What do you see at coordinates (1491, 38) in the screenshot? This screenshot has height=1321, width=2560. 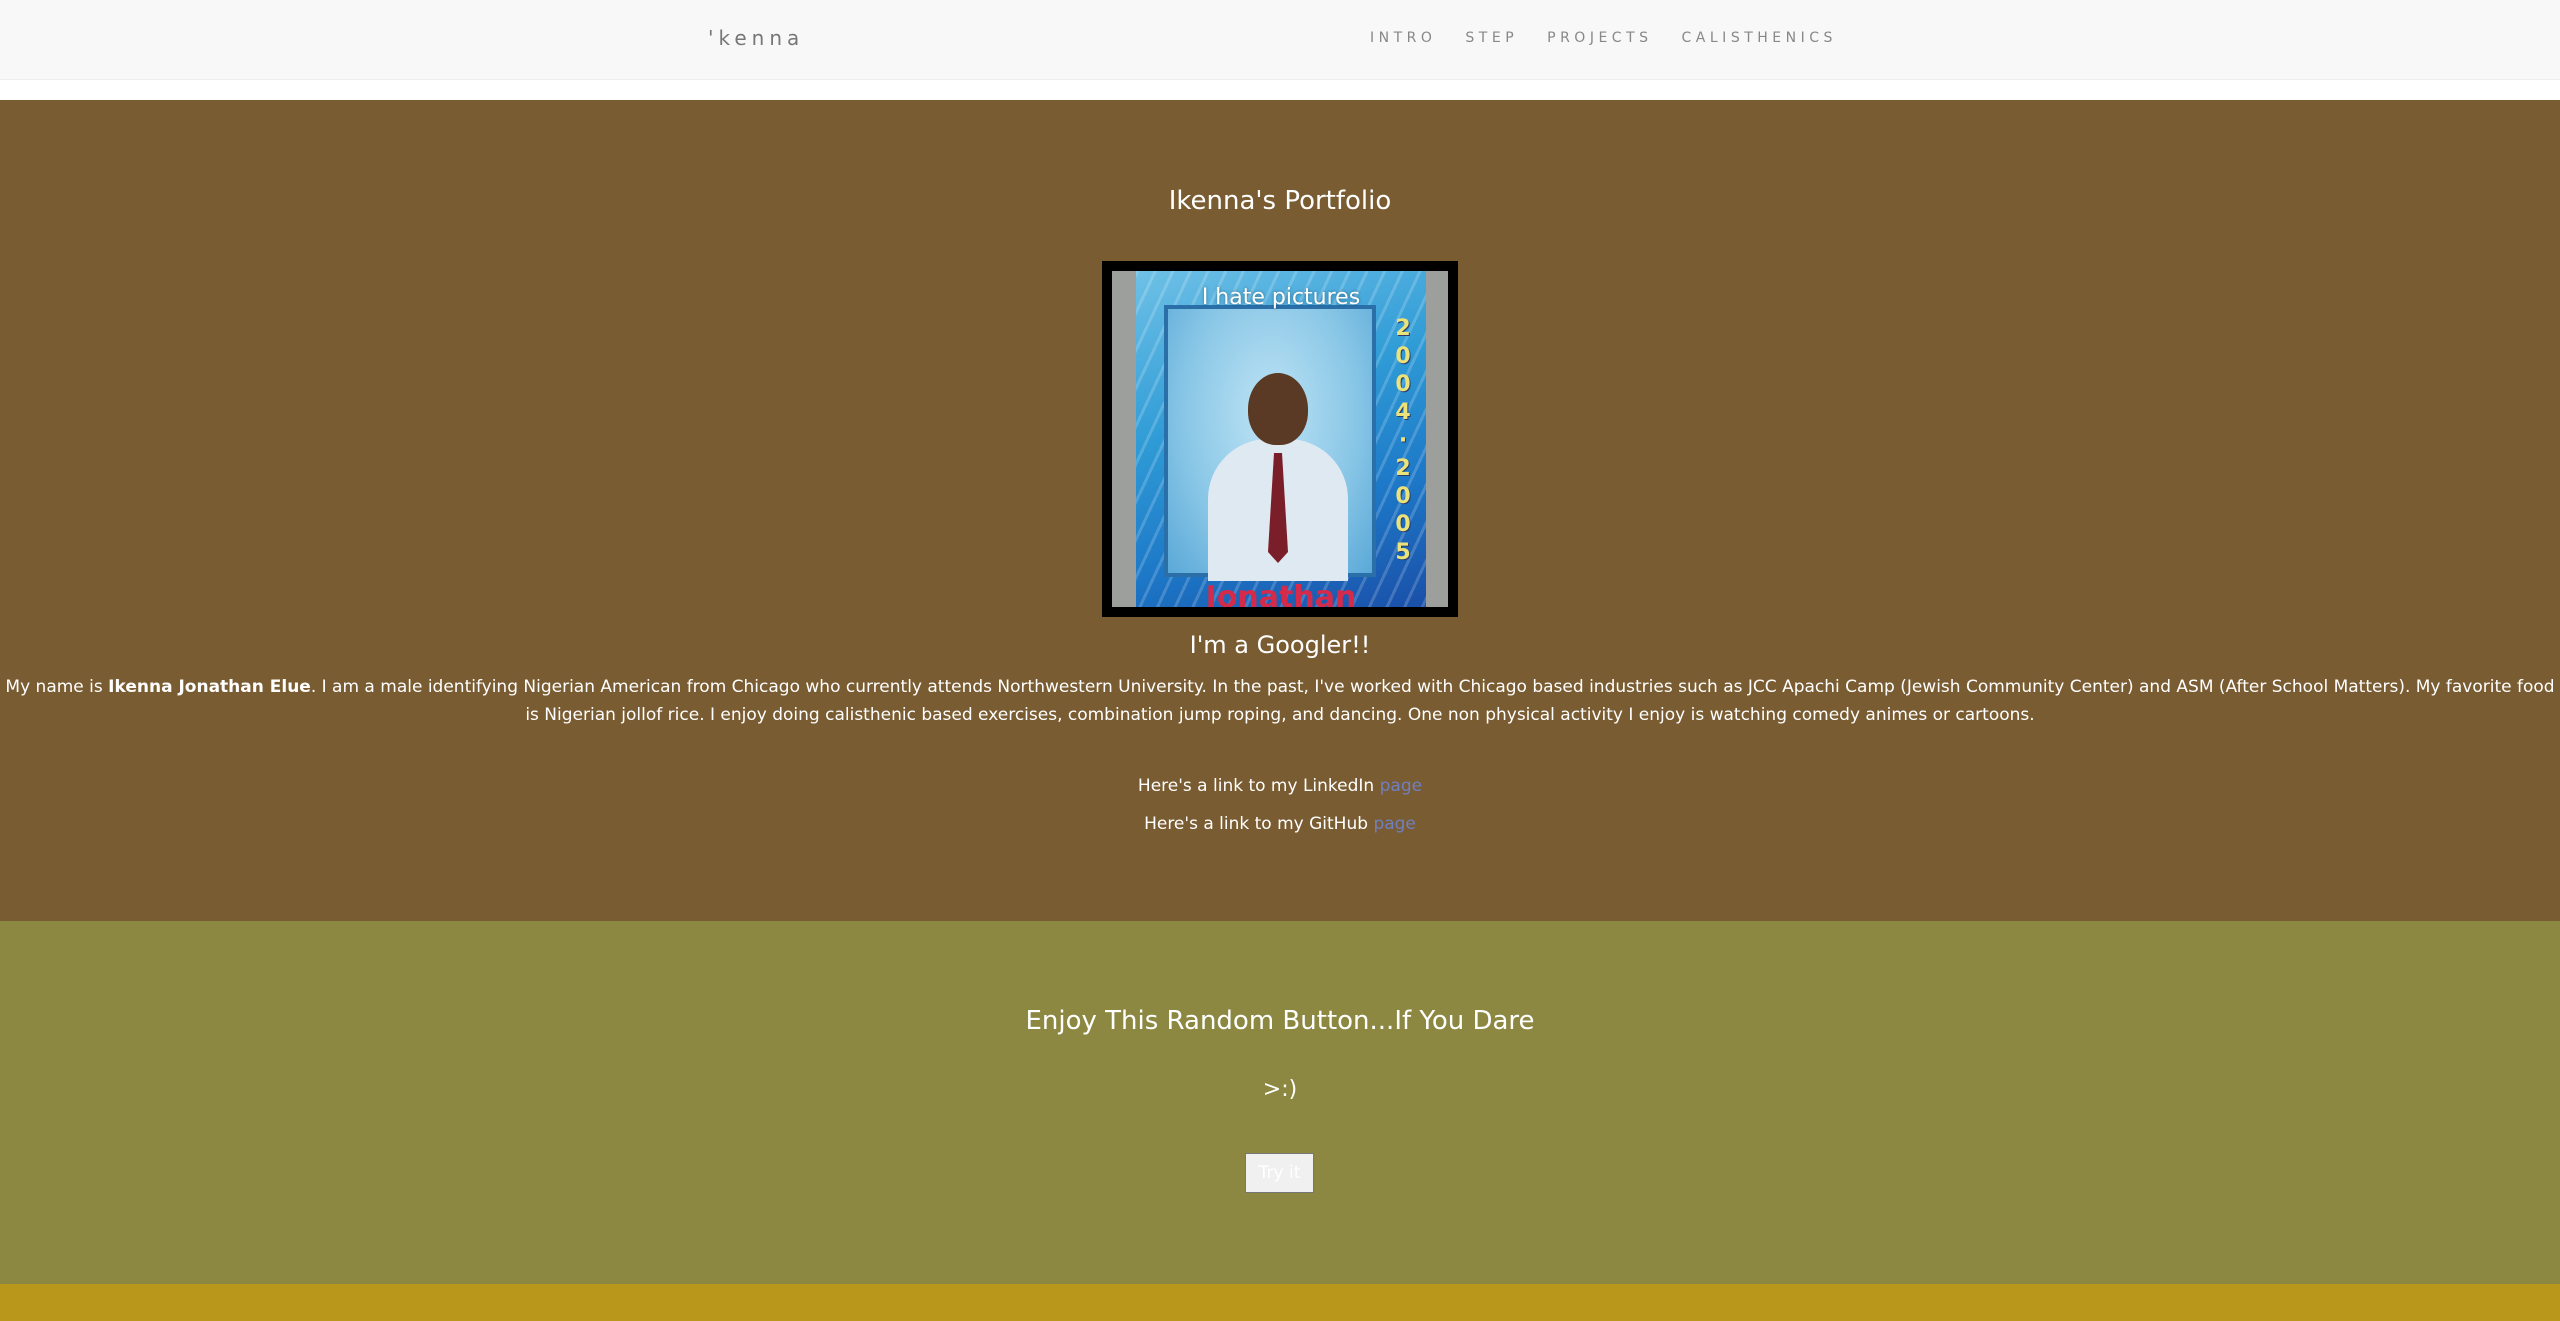 I see `nav-link-step: STEP` at bounding box center [1491, 38].